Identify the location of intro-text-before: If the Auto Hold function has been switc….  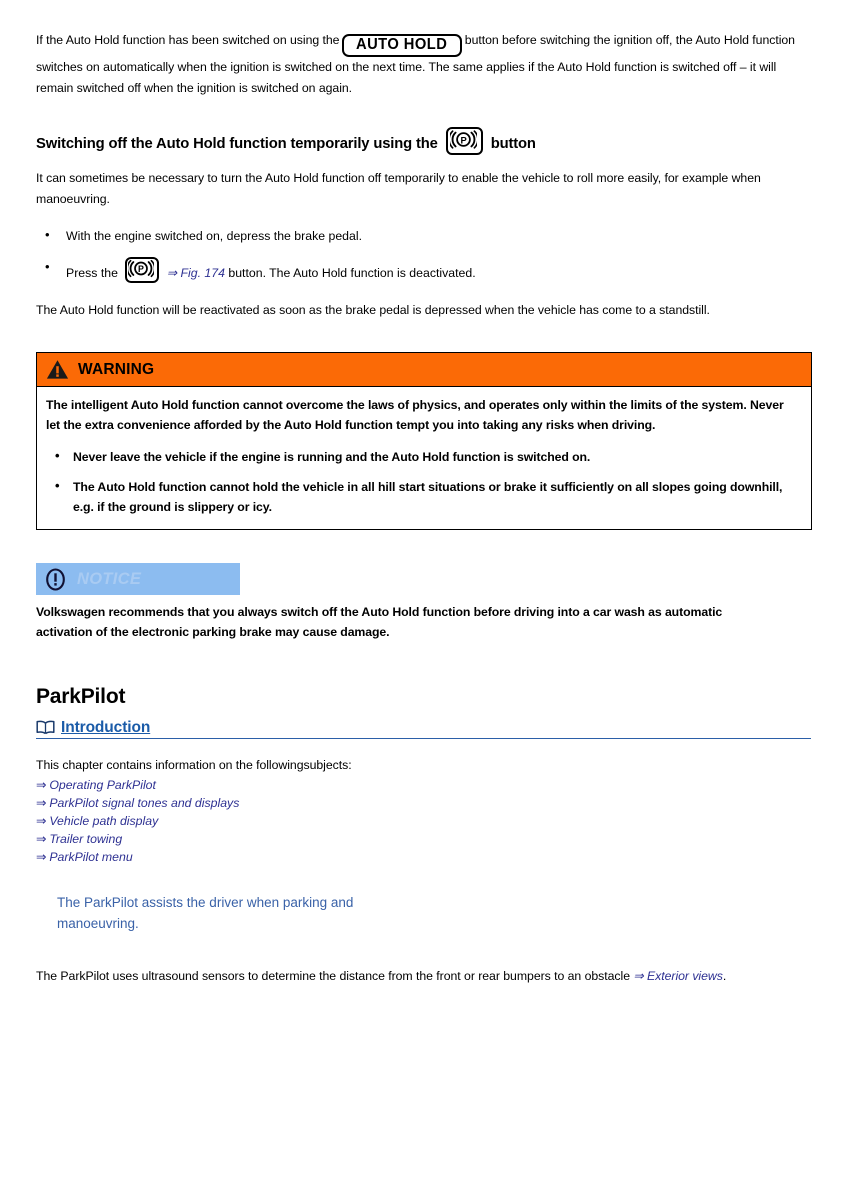
(188, 40).